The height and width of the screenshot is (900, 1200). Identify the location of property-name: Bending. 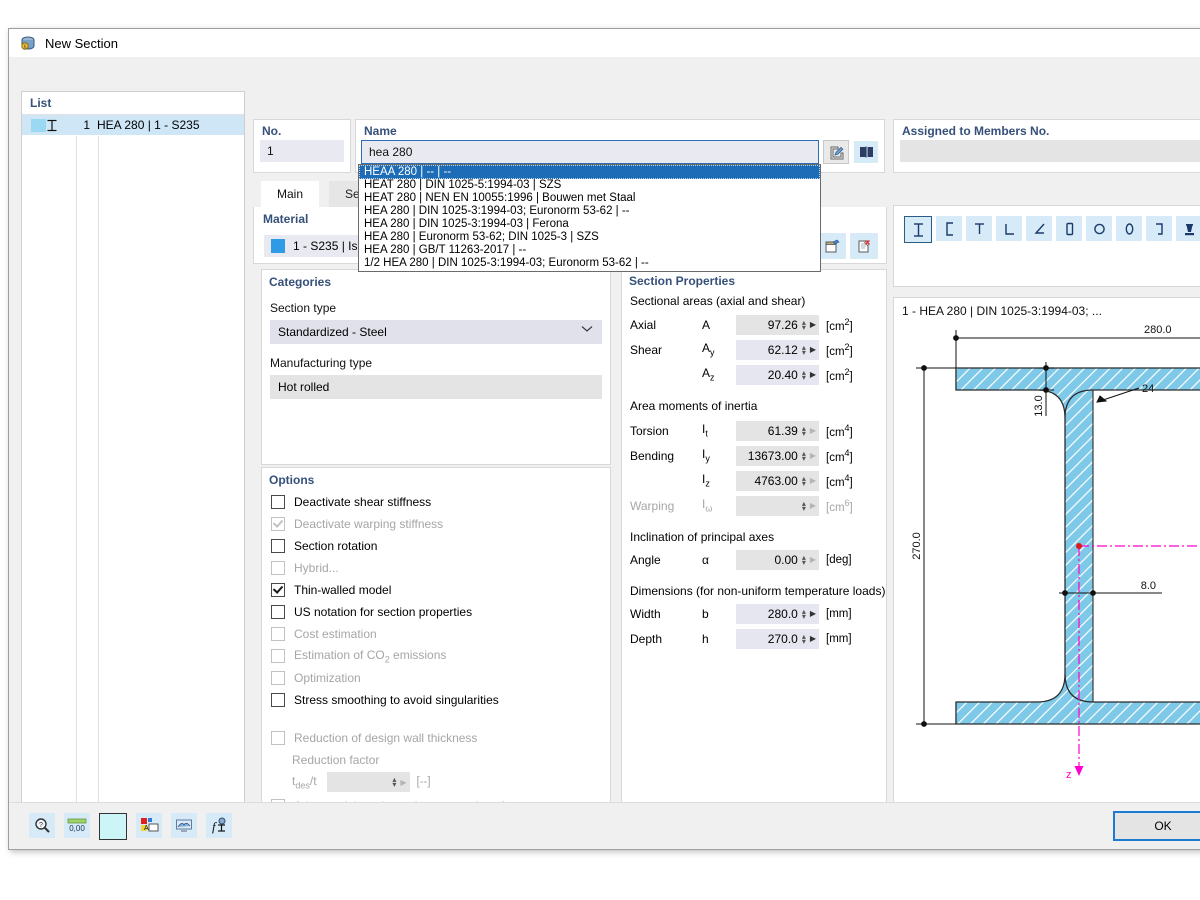
(652, 455).